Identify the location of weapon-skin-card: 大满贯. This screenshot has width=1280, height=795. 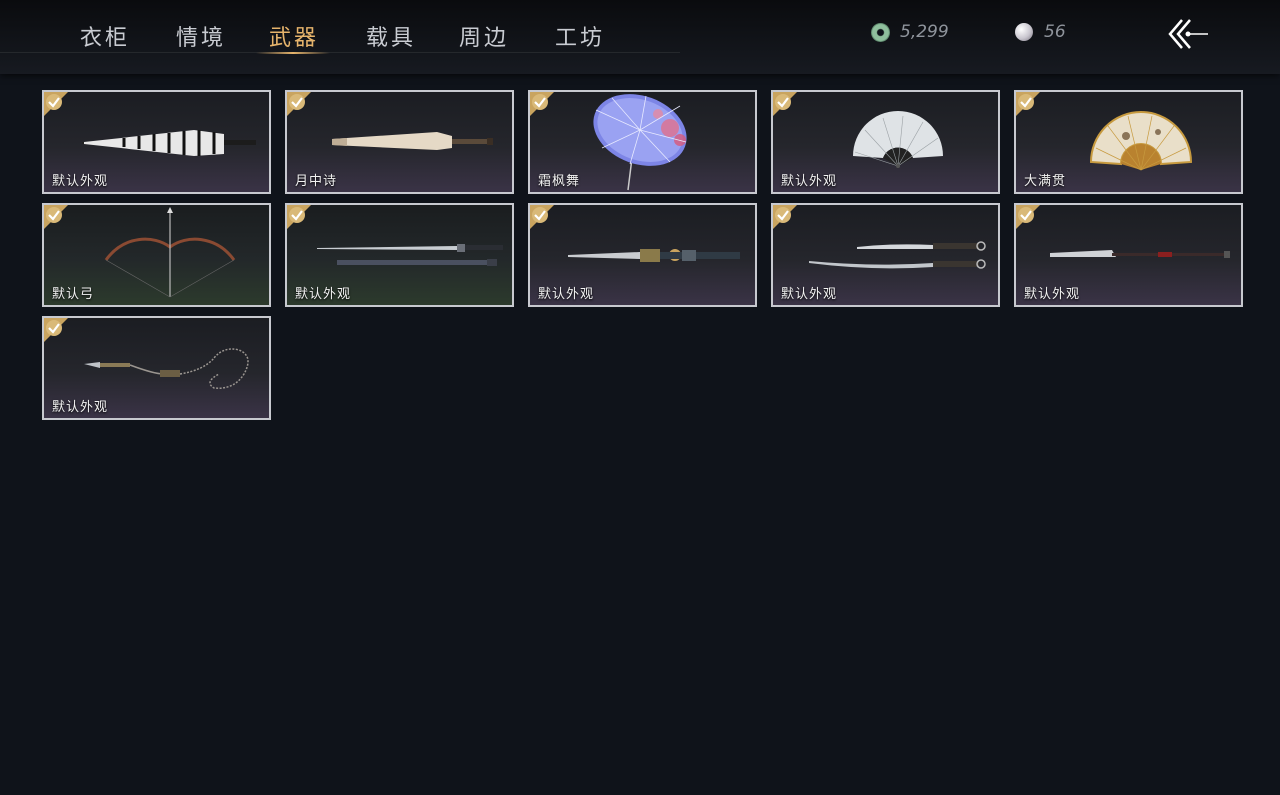
(1128, 142).